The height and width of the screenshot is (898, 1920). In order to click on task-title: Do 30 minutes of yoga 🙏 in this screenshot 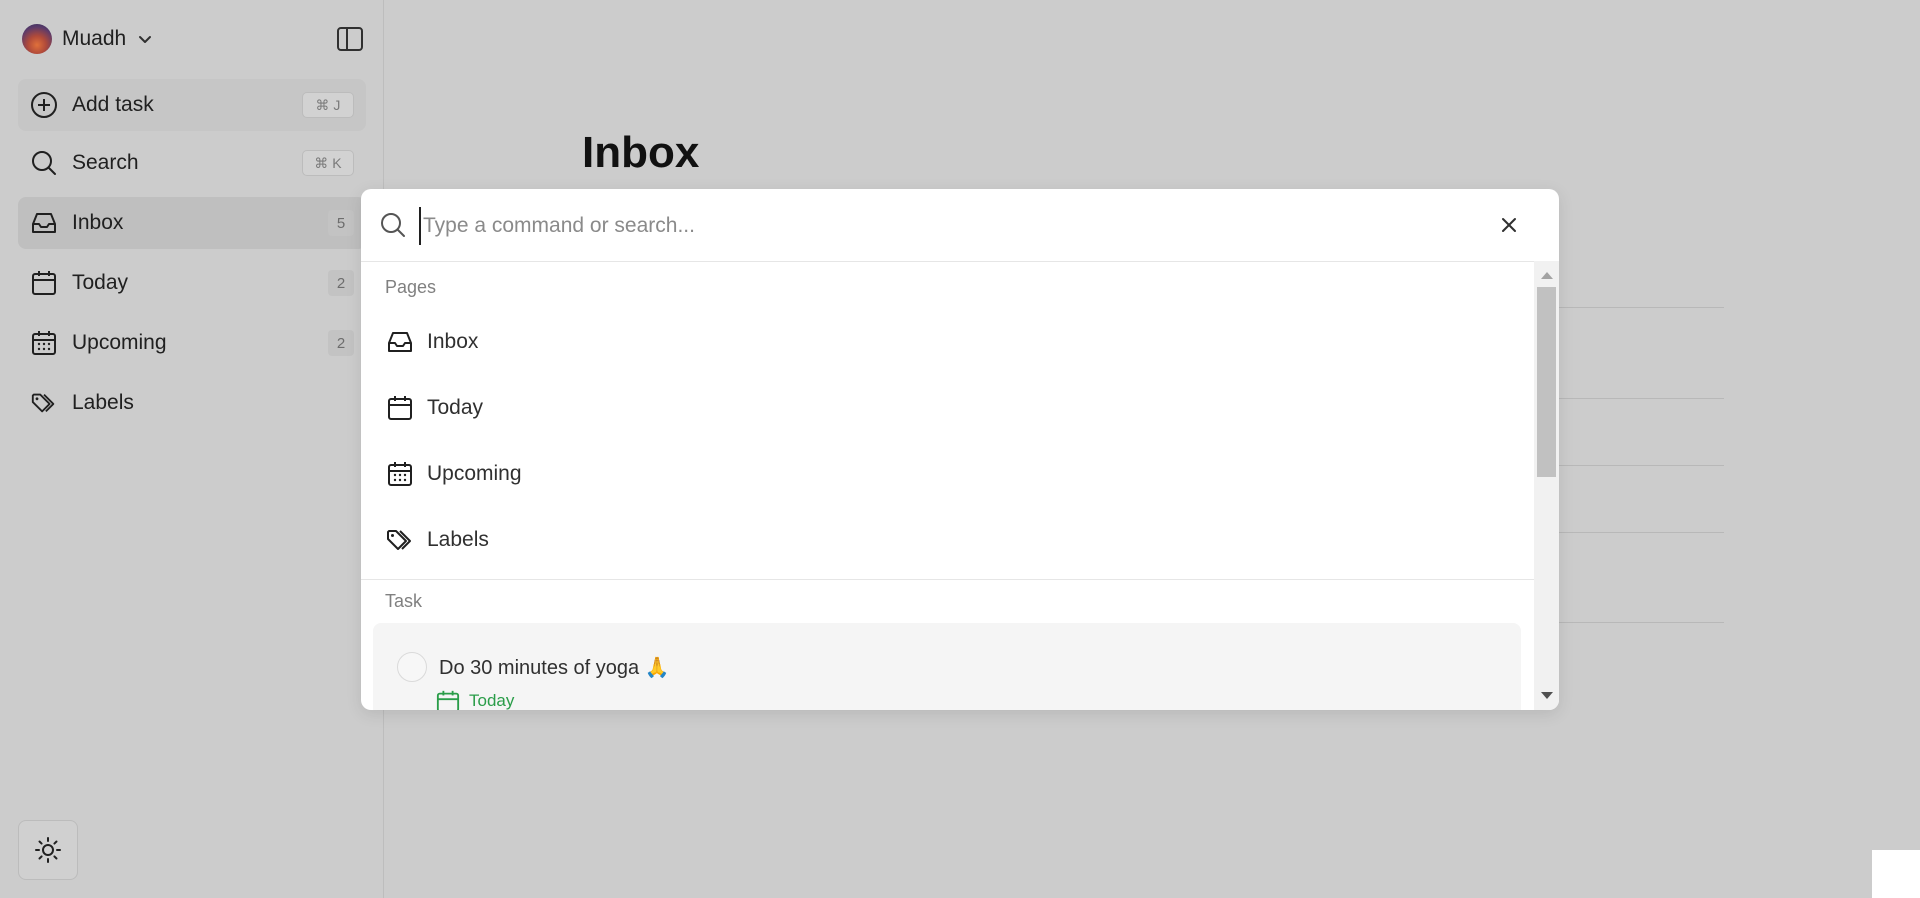, I will do `click(554, 668)`.